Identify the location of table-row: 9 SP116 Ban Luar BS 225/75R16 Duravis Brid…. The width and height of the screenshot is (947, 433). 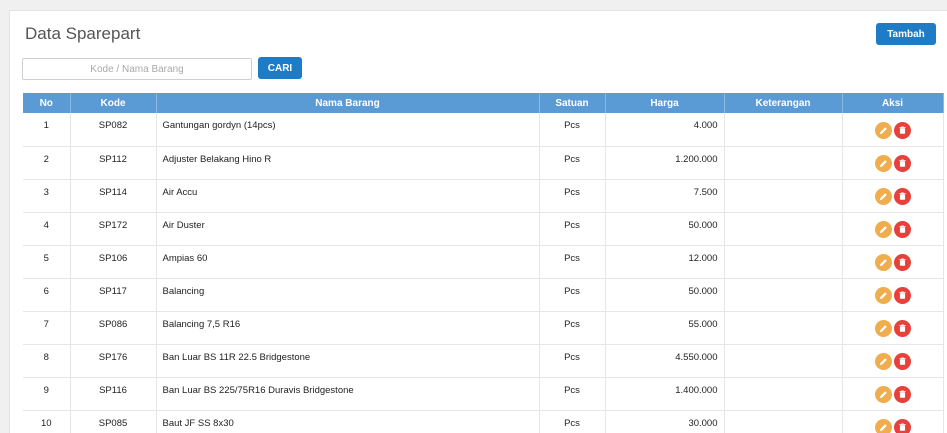
(483, 394).